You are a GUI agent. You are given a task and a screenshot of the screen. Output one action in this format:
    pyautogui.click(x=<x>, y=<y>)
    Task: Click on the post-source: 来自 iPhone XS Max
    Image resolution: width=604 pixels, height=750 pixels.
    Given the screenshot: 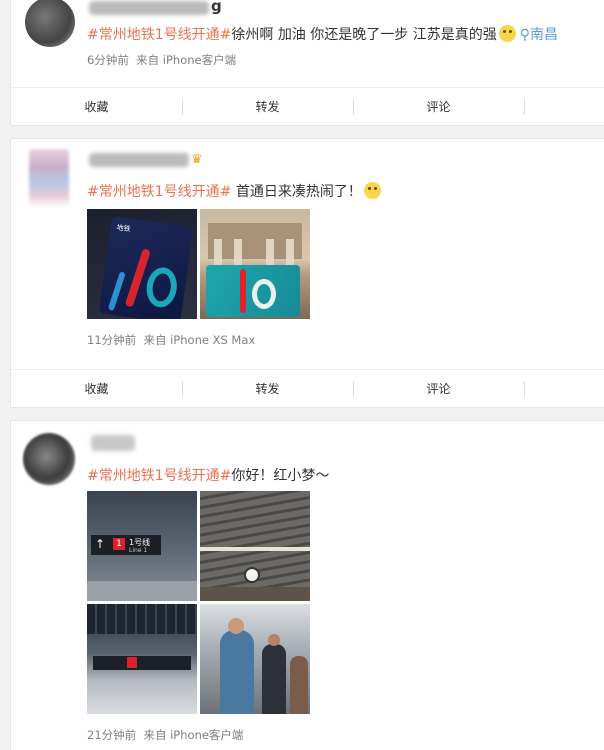 What is the action you would take?
    pyautogui.click(x=199, y=340)
    